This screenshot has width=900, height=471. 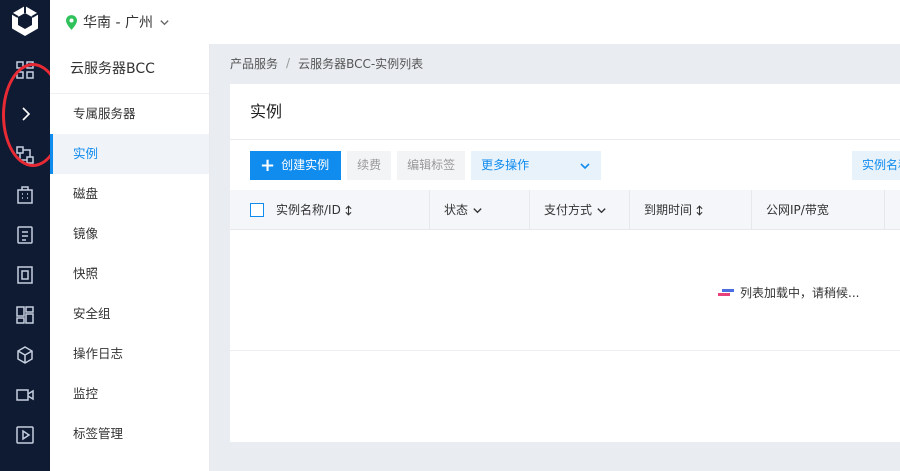 What do you see at coordinates (565, 350) in the screenshot?
I see `table-body-divider` at bounding box center [565, 350].